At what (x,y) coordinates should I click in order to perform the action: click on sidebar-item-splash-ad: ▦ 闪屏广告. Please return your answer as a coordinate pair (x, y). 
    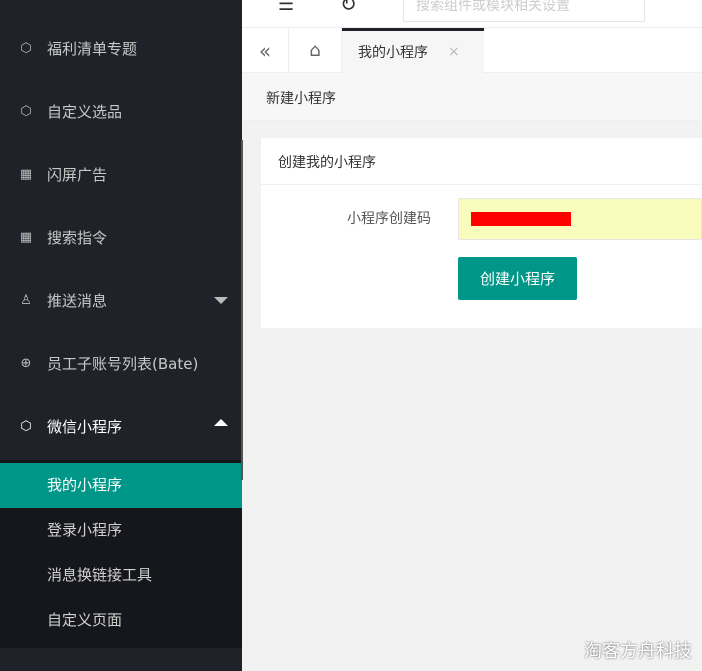
    Looking at the image, I should click on (121, 174).